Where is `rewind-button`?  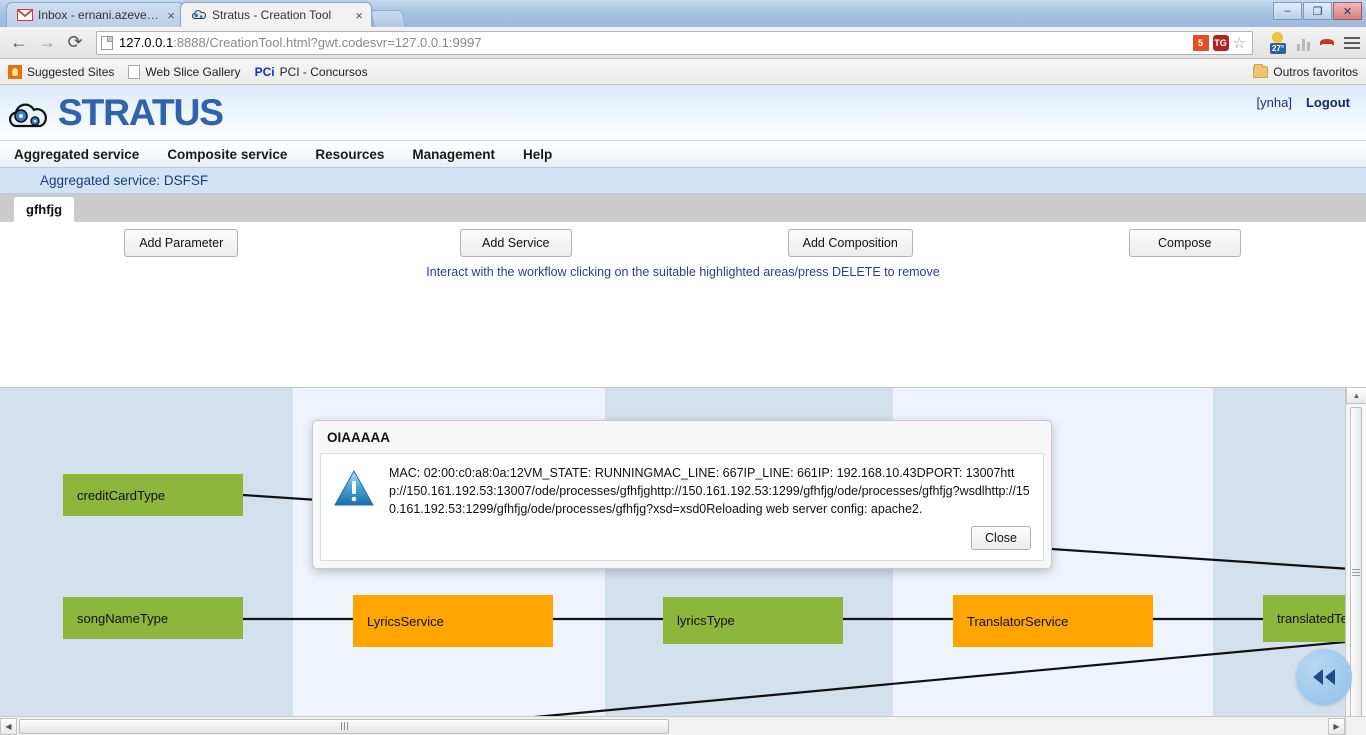
rewind-button is located at coordinates (1324, 677).